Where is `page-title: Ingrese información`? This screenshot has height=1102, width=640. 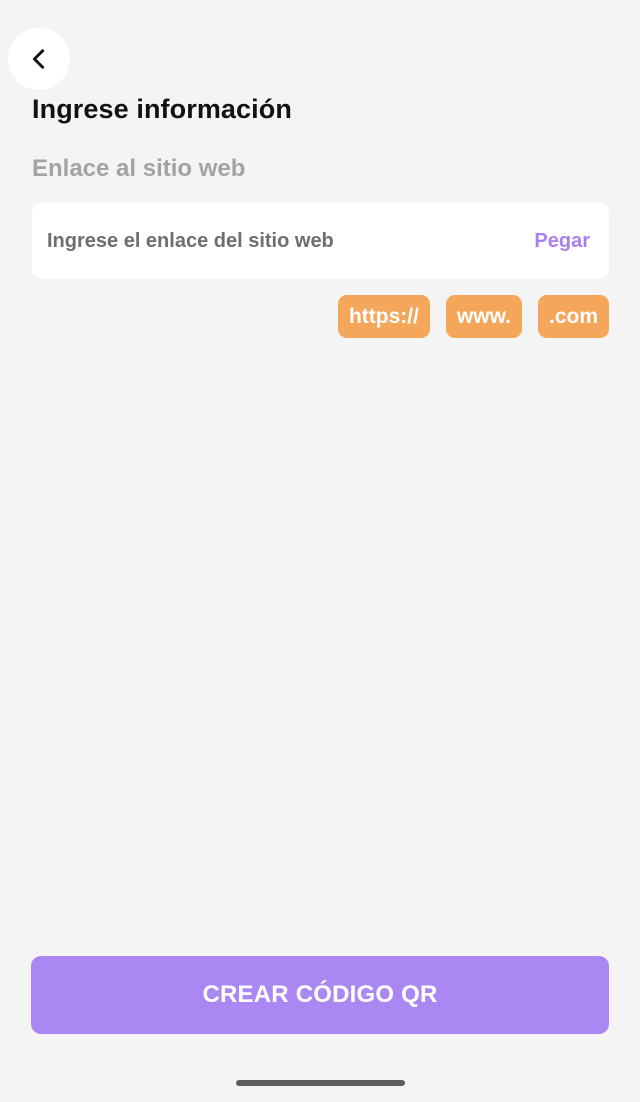 page-title: Ingrese información is located at coordinates (162, 109).